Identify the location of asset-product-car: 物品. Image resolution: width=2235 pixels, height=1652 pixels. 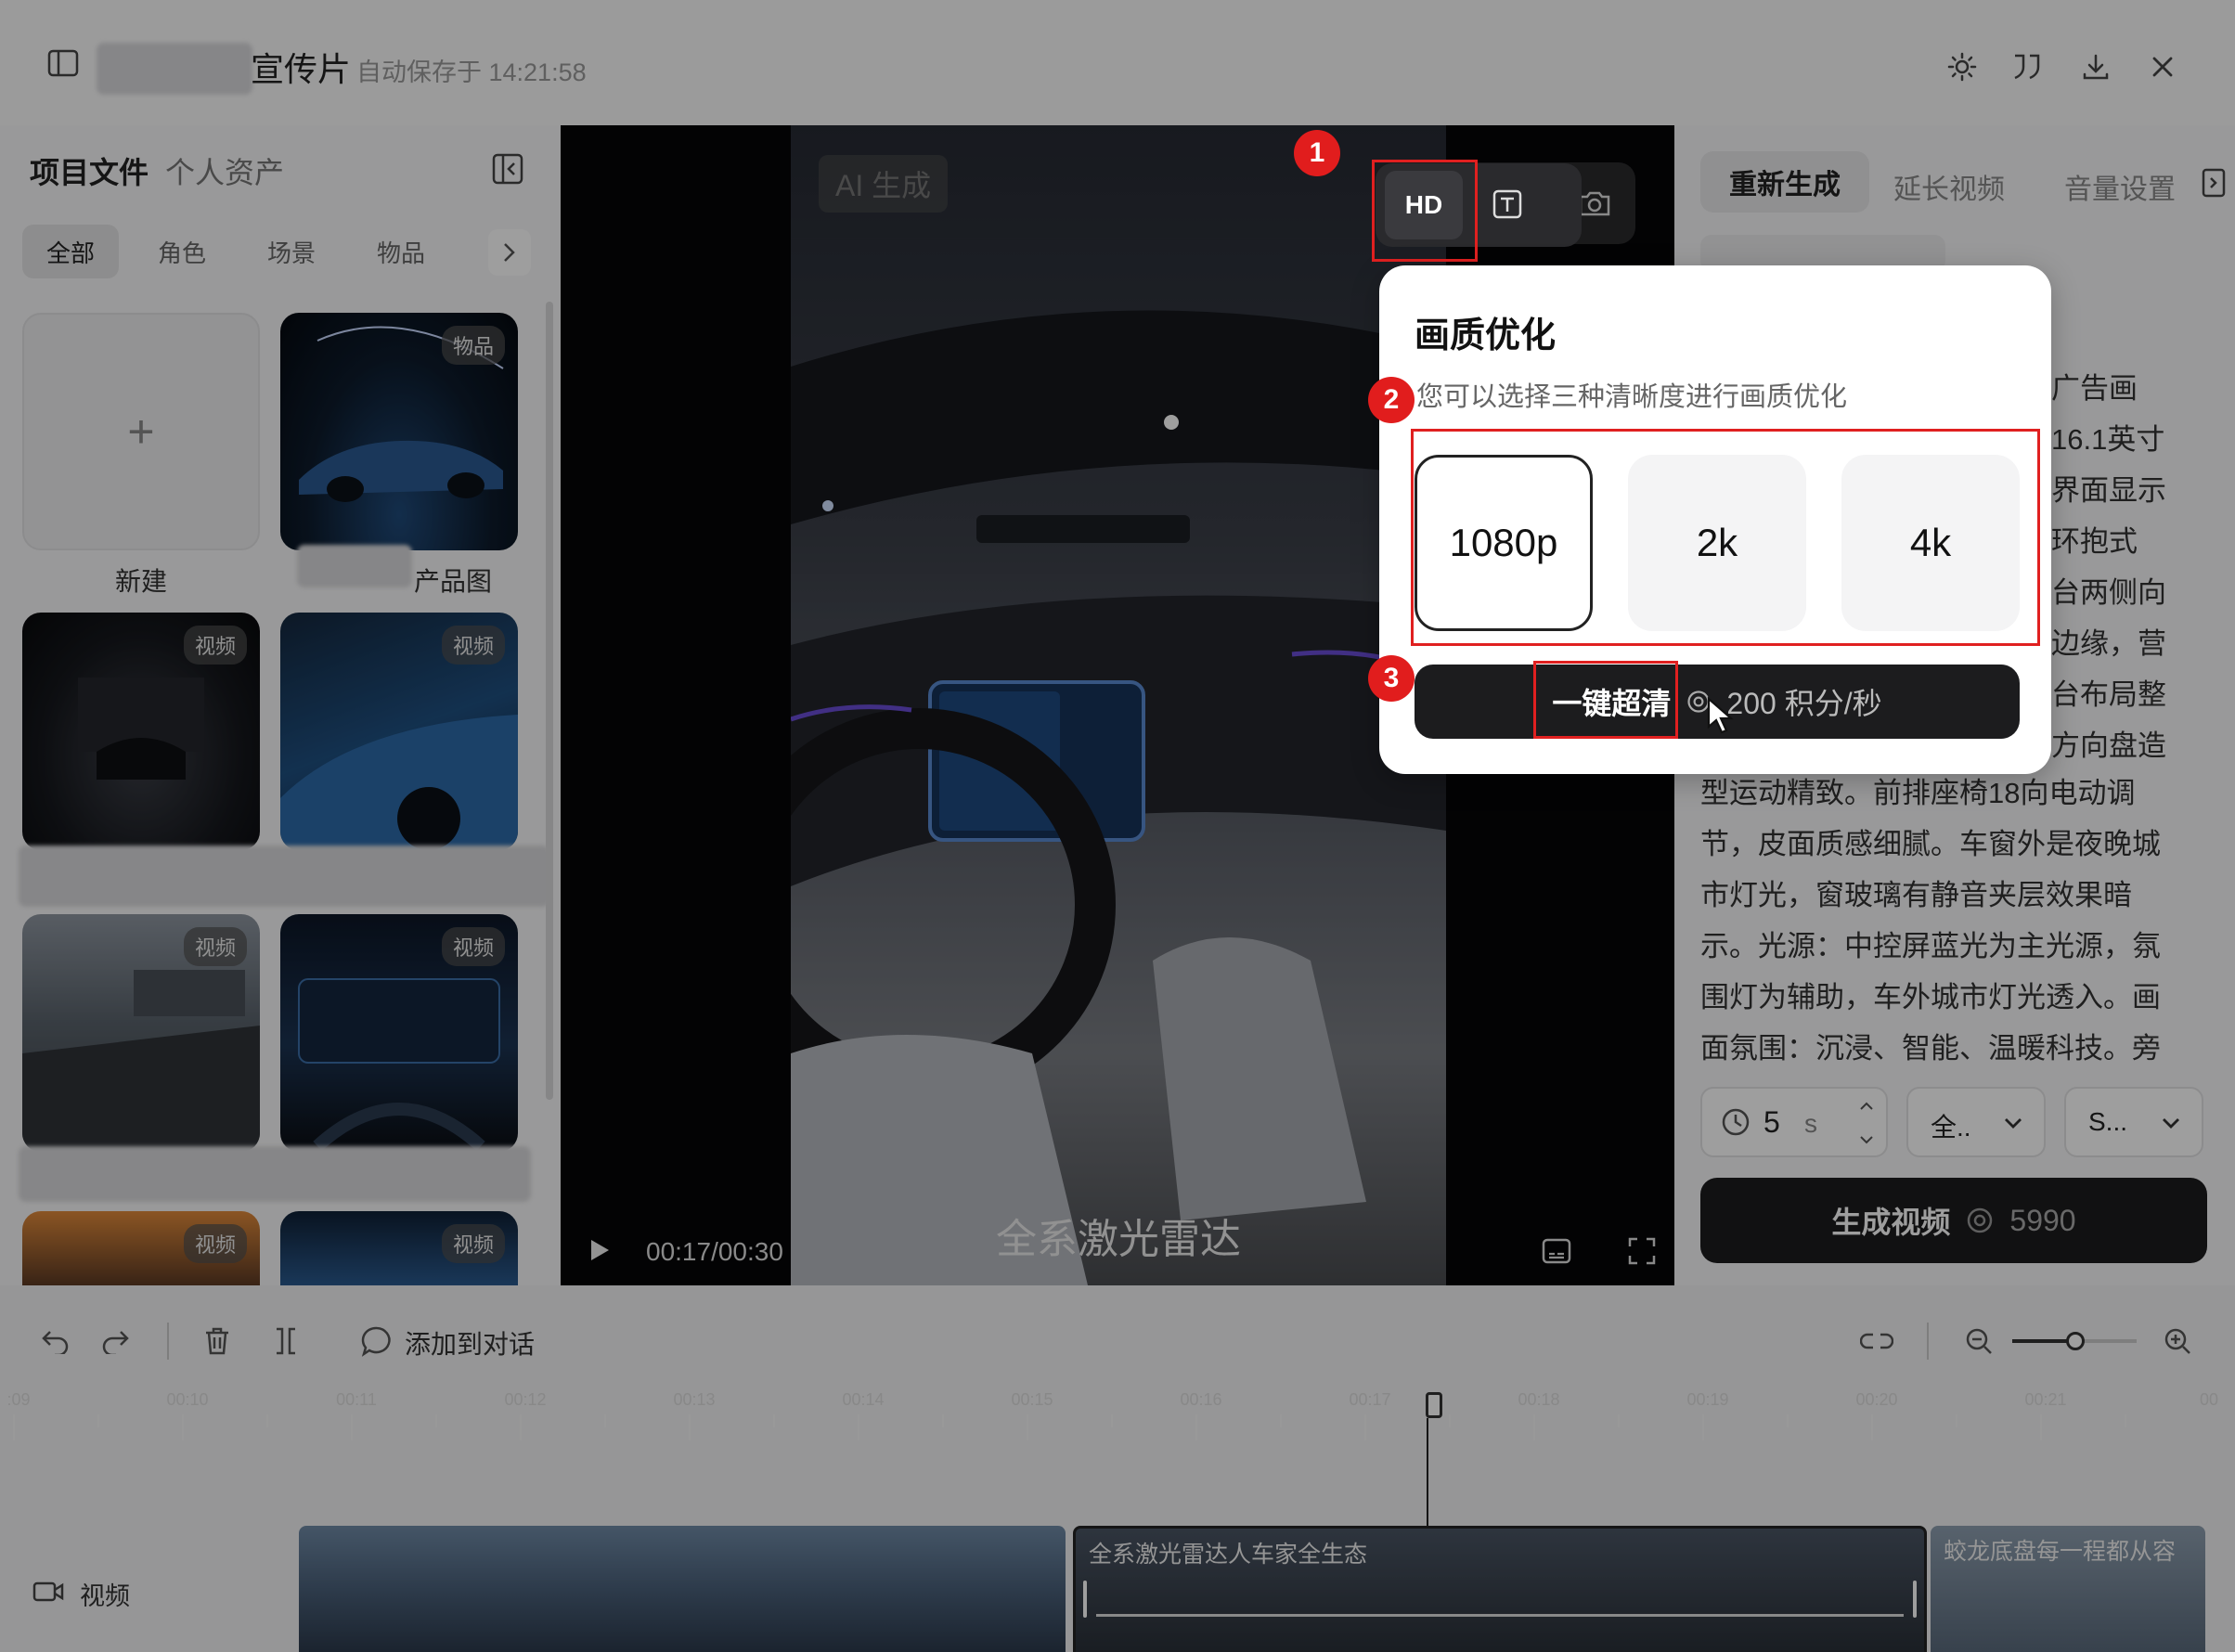
(399, 431).